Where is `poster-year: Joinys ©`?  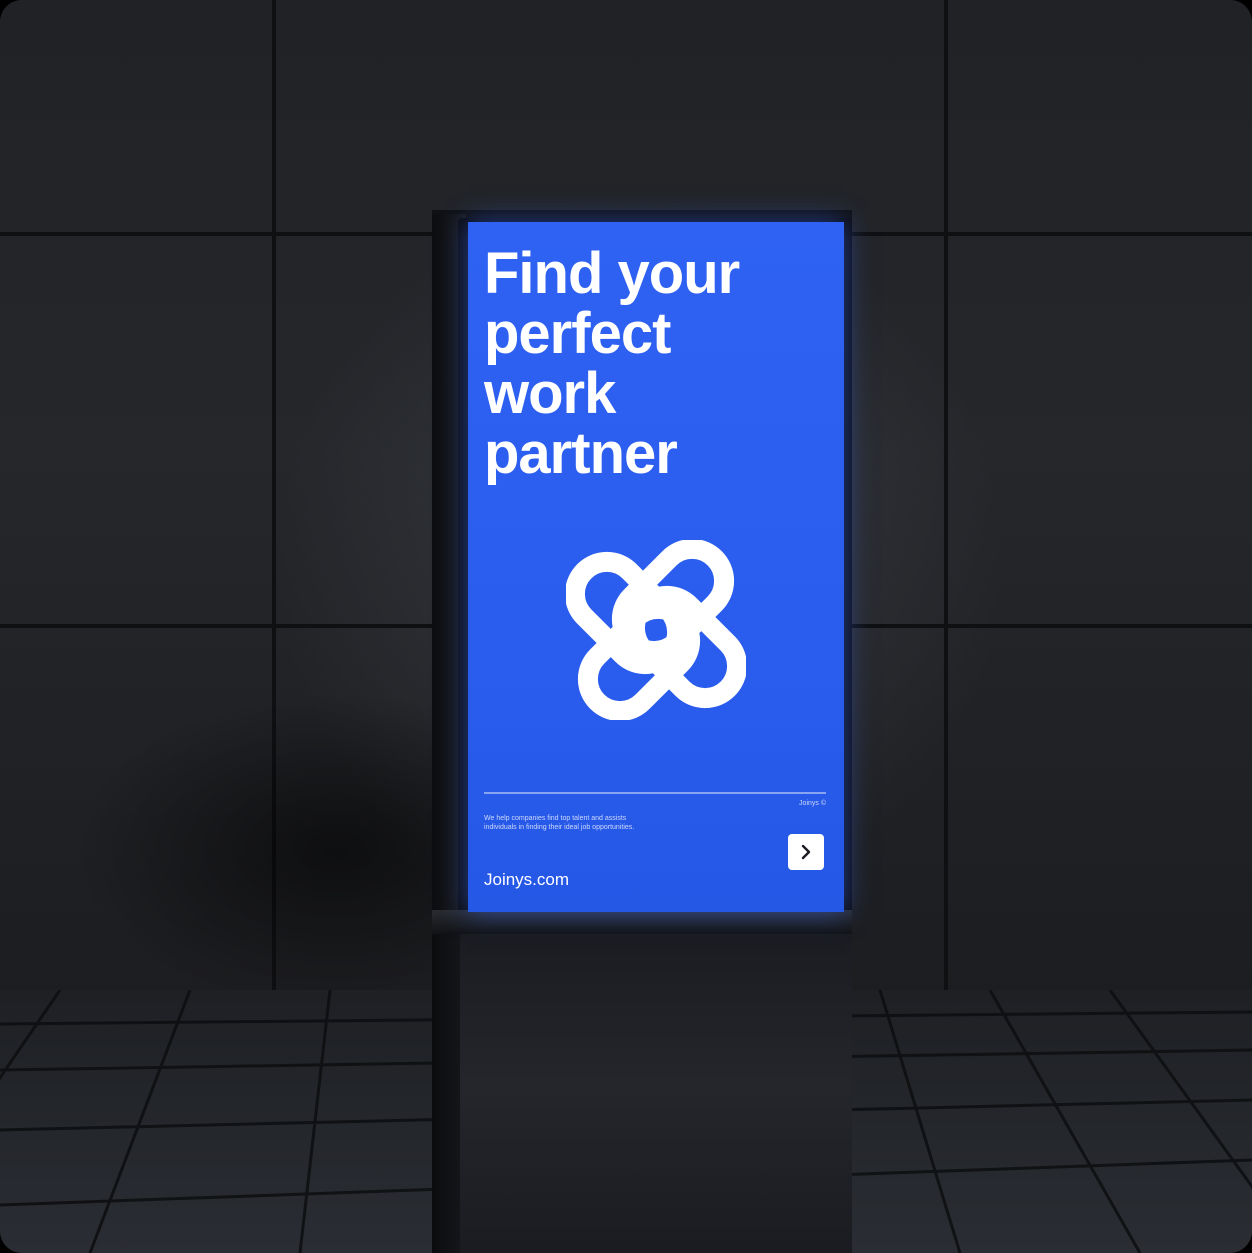
poster-year: Joinys © is located at coordinates (812, 803).